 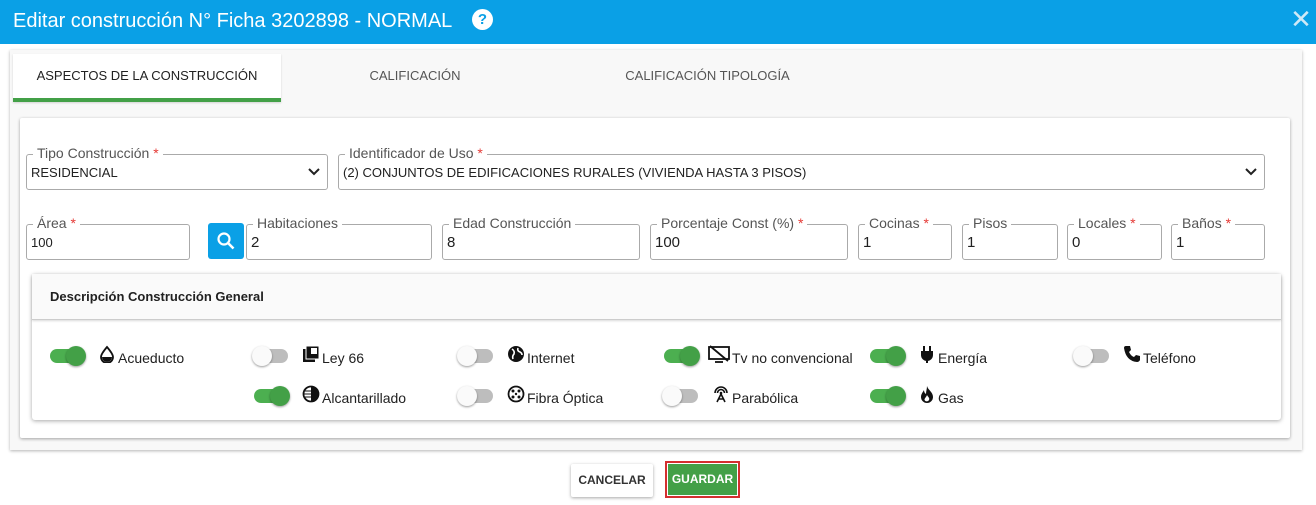 What do you see at coordinates (888, 356) in the screenshot?
I see `energia-toggle` at bounding box center [888, 356].